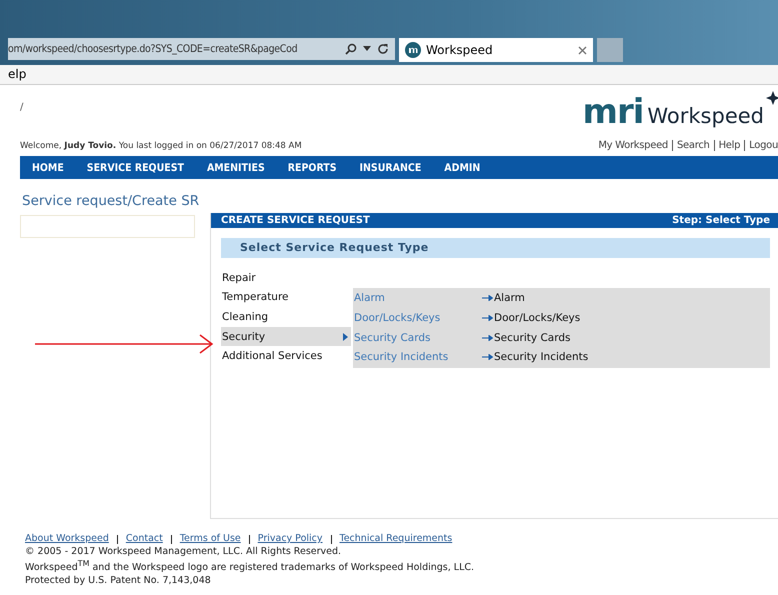  What do you see at coordinates (67, 539) in the screenshot?
I see `footer-link: About Workspeed` at bounding box center [67, 539].